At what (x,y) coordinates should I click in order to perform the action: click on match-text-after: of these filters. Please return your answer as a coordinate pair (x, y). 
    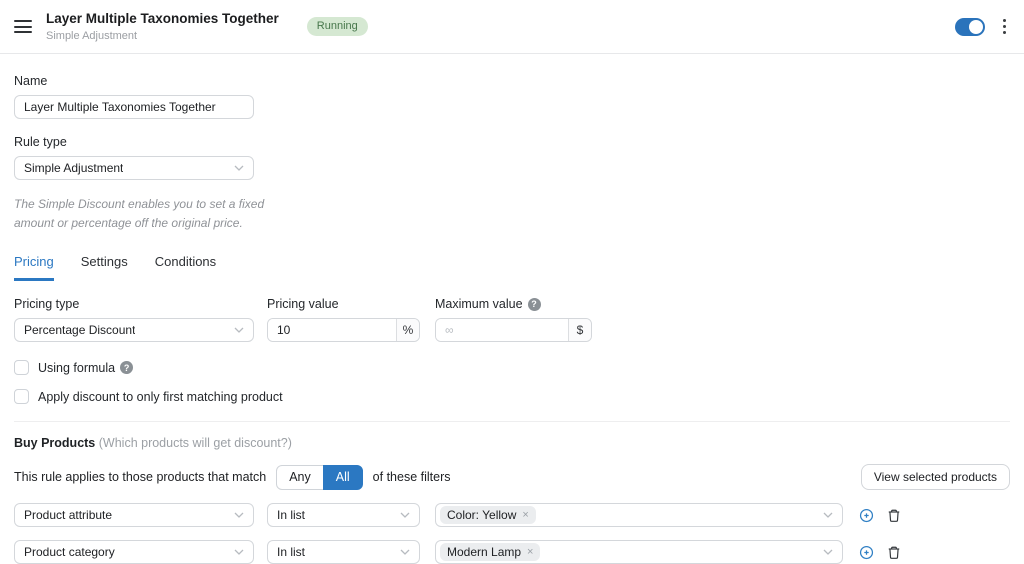
    Looking at the image, I should click on (411, 477).